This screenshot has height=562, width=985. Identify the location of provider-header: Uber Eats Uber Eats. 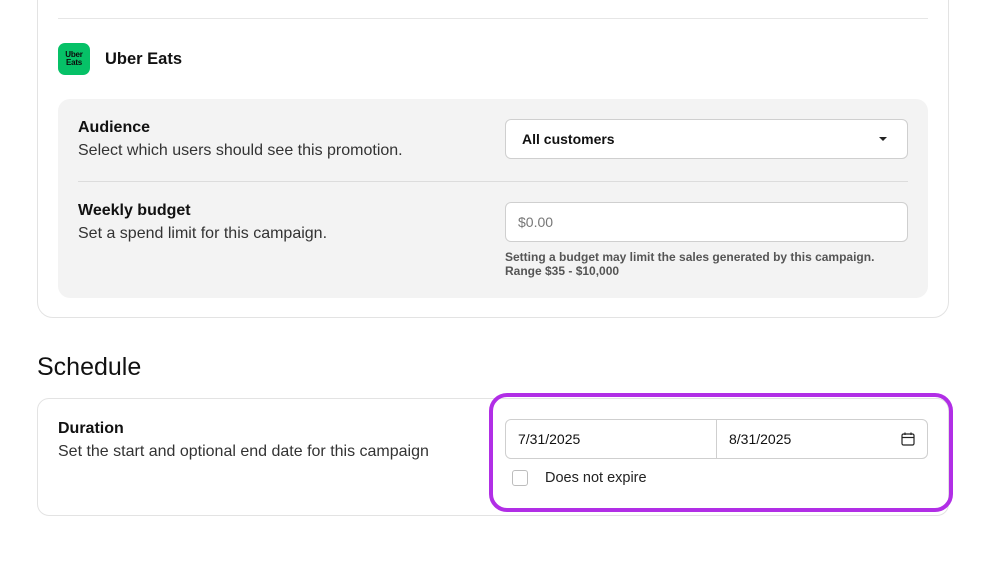
(120, 59).